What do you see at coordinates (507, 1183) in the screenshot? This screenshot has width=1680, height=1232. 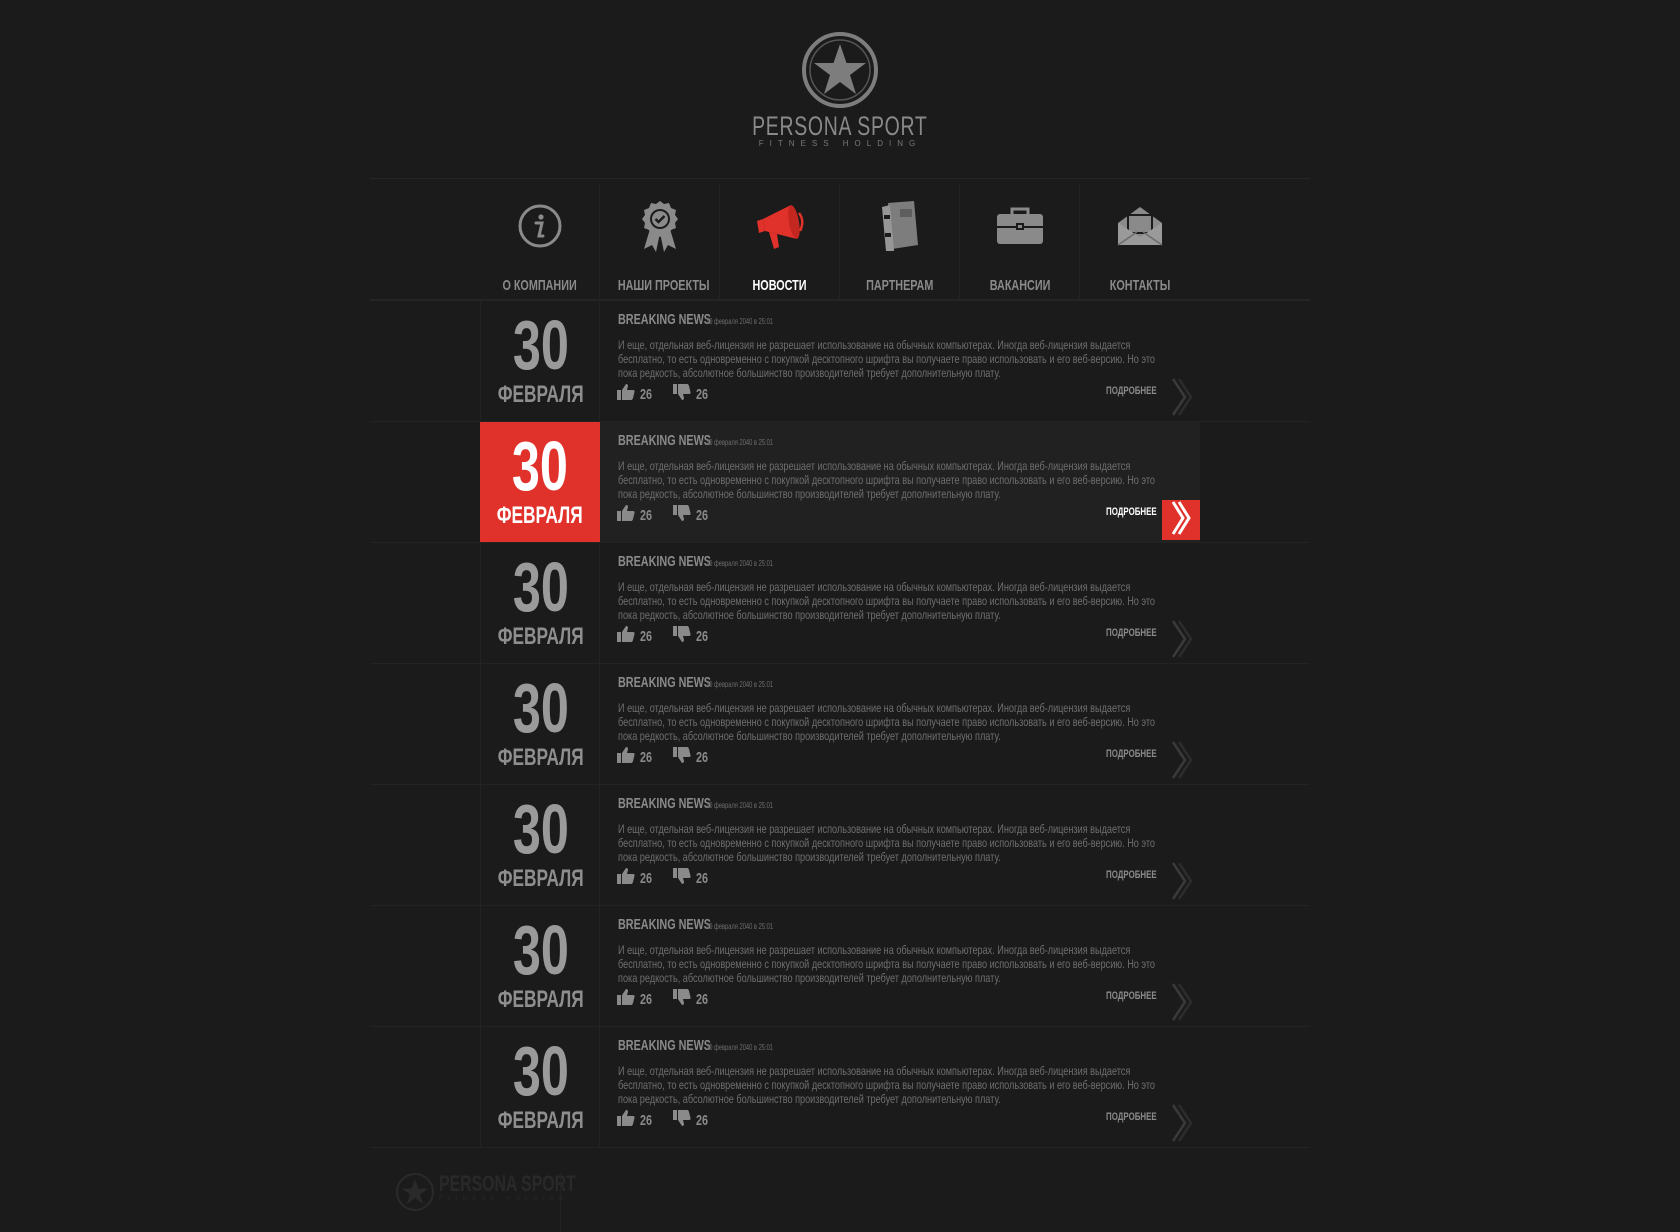 I see `footer-brand: PERSONA SPORT` at bounding box center [507, 1183].